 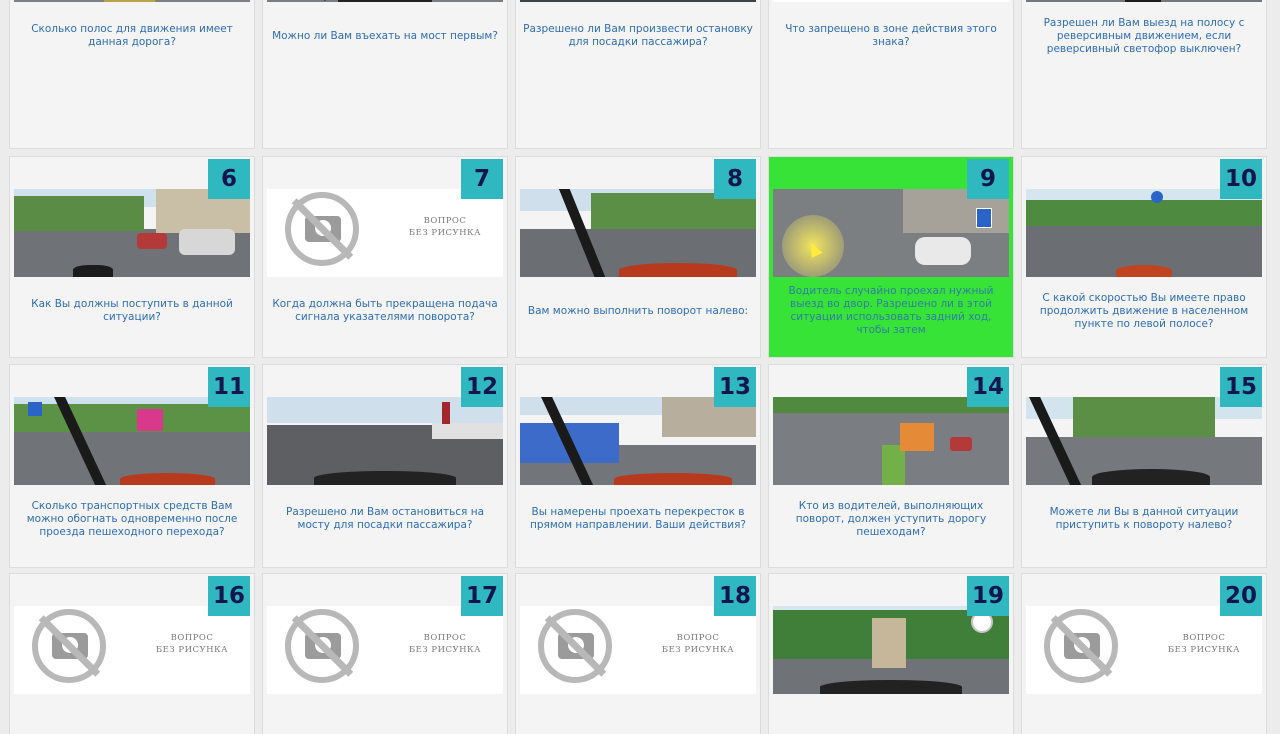 What do you see at coordinates (385, 74) in the screenshot?
I see `ticket-card: Можно ли Вам въехать на мост первым?` at bounding box center [385, 74].